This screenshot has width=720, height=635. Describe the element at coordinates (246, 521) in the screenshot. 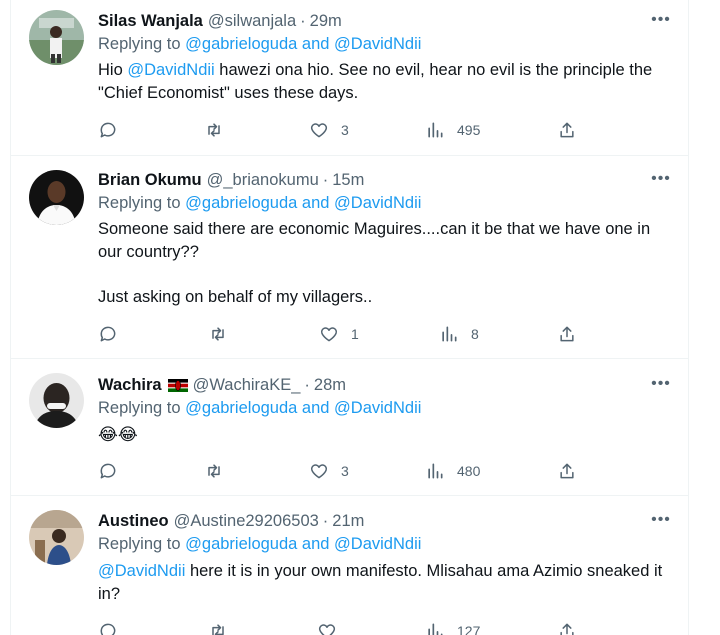

I see `user-handle: @Austine29206503` at that location.